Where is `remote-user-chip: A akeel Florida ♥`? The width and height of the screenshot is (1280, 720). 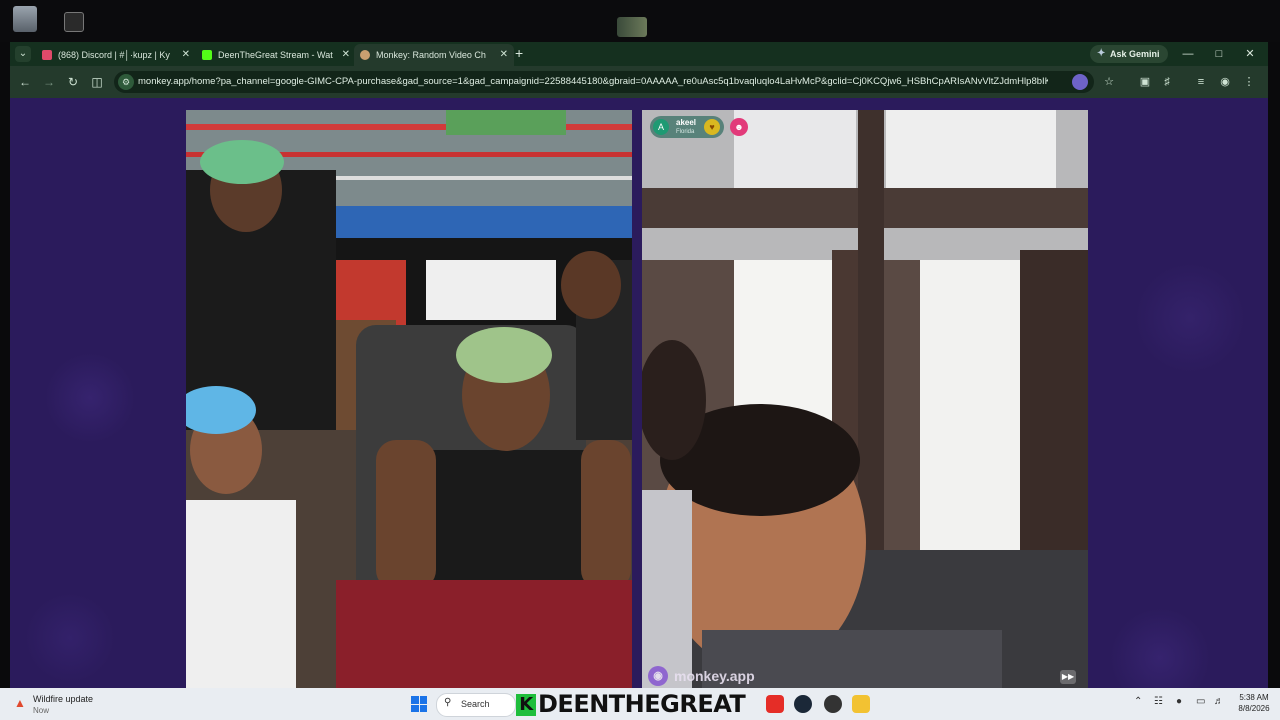
remote-user-chip: A akeel Florida ♥ is located at coordinates (687, 127).